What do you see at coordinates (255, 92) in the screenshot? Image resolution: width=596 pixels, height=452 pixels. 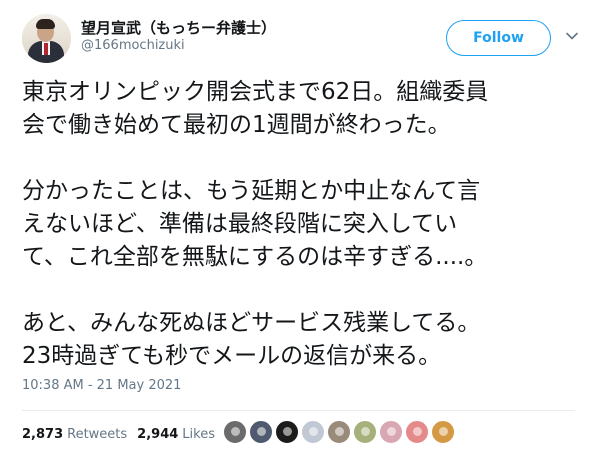 I see `tweet-line: 東京オリンピック開会式まで62日。組織委員` at bounding box center [255, 92].